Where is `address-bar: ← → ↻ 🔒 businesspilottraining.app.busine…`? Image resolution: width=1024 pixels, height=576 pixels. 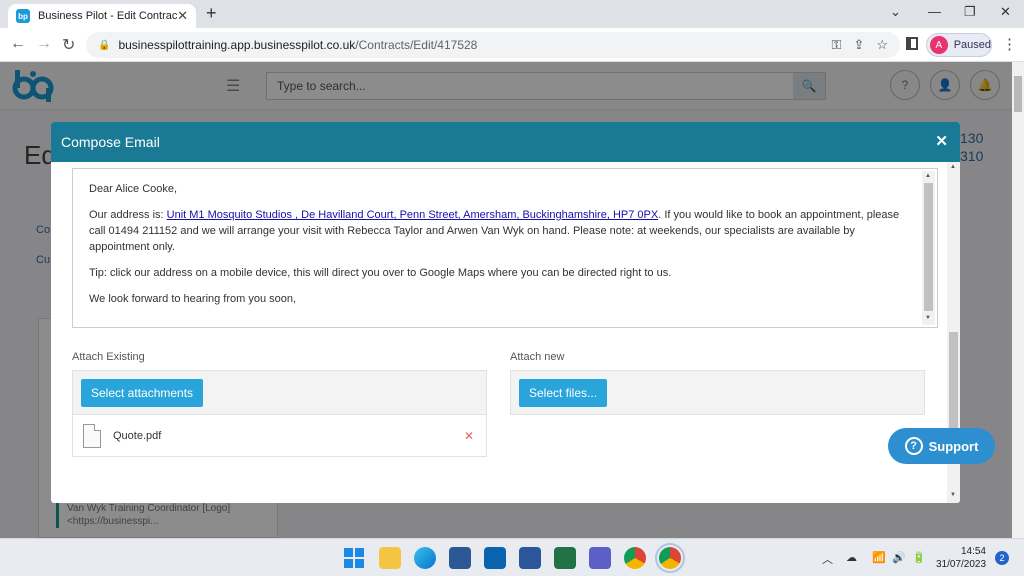 address-bar: ← → ↻ 🔒 businesspilottraining.app.busine… is located at coordinates (512, 45).